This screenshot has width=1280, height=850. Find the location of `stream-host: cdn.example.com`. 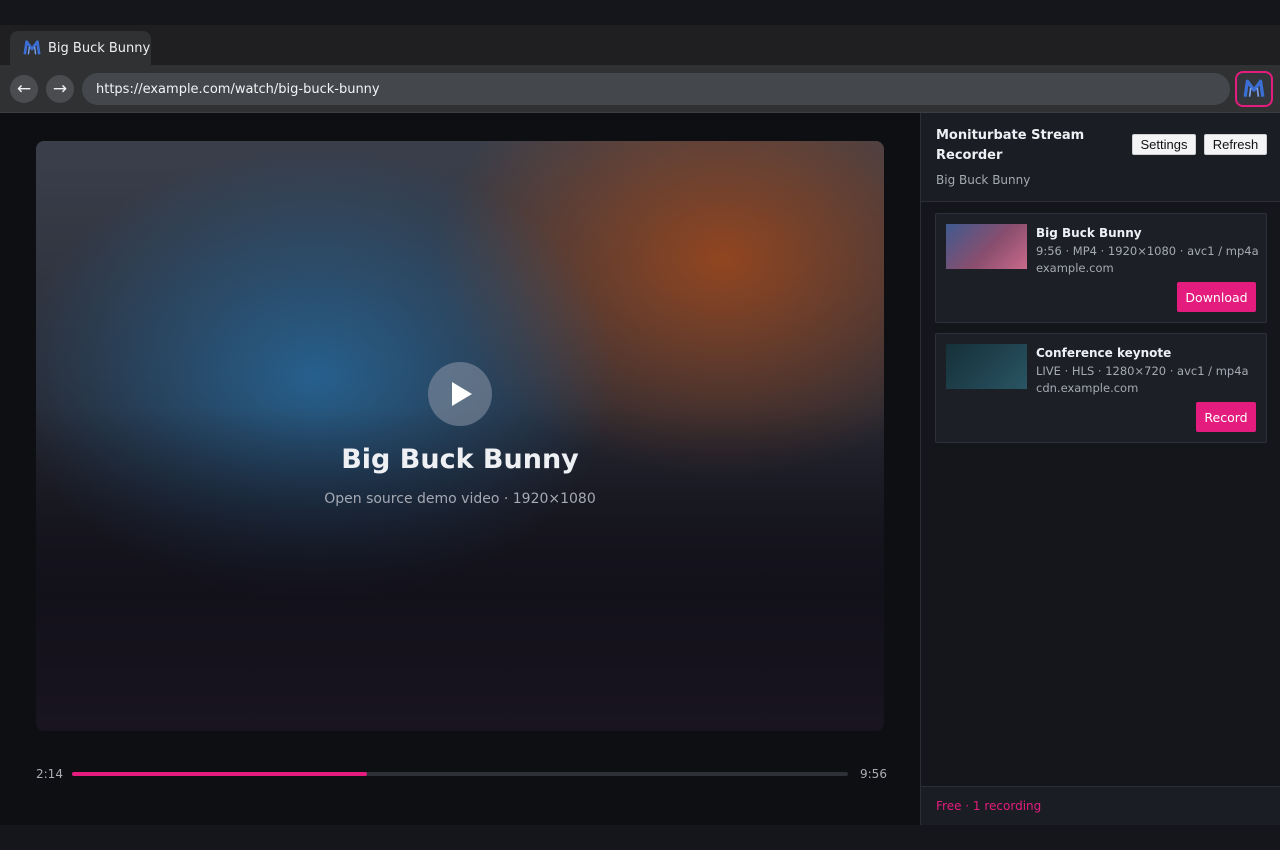

stream-host: cdn.example.com is located at coordinates (1087, 388).